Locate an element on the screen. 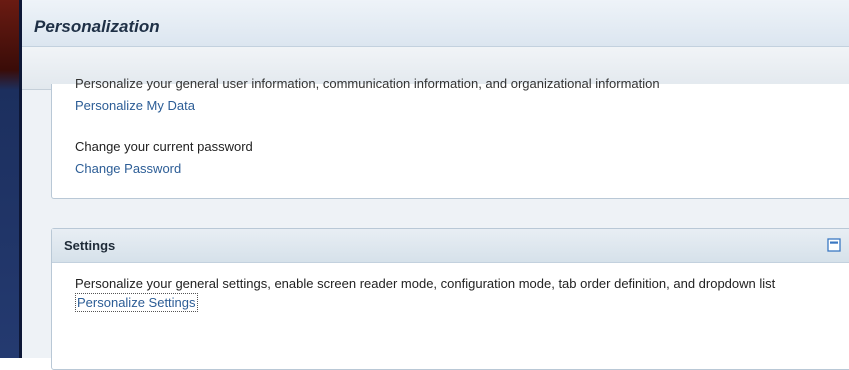 The image size is (849, 370). settings-panel-header: Settings is located at coordinates (450, 246).